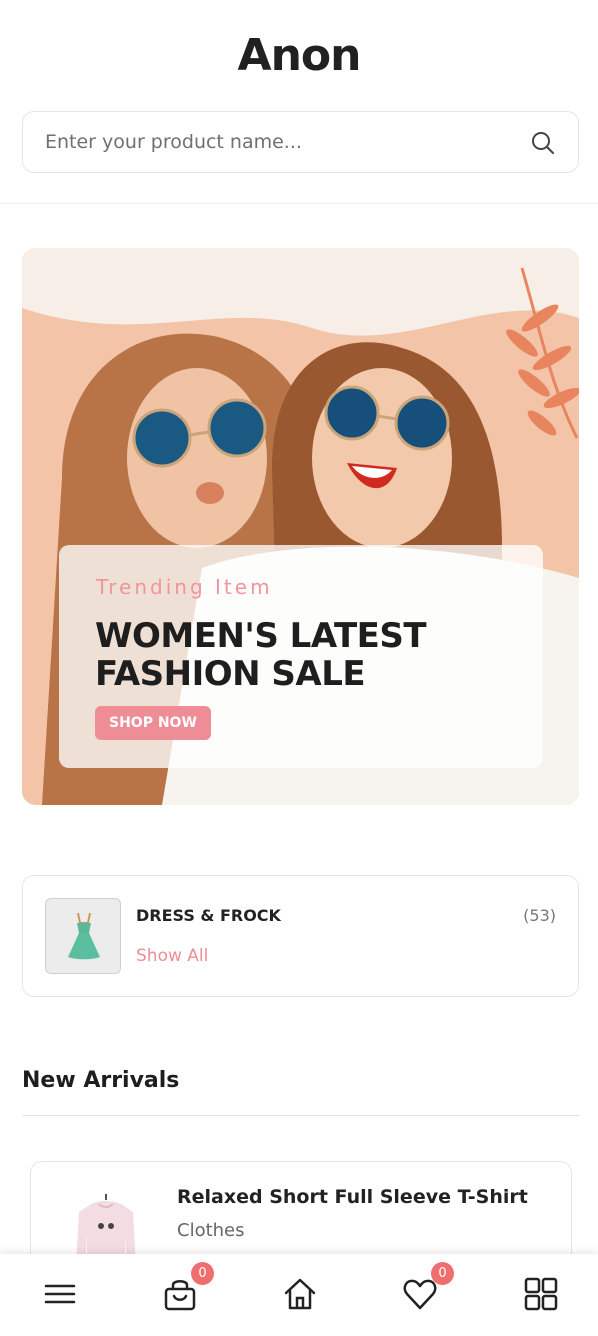  I want to click on home-button, so click(300, 1294).